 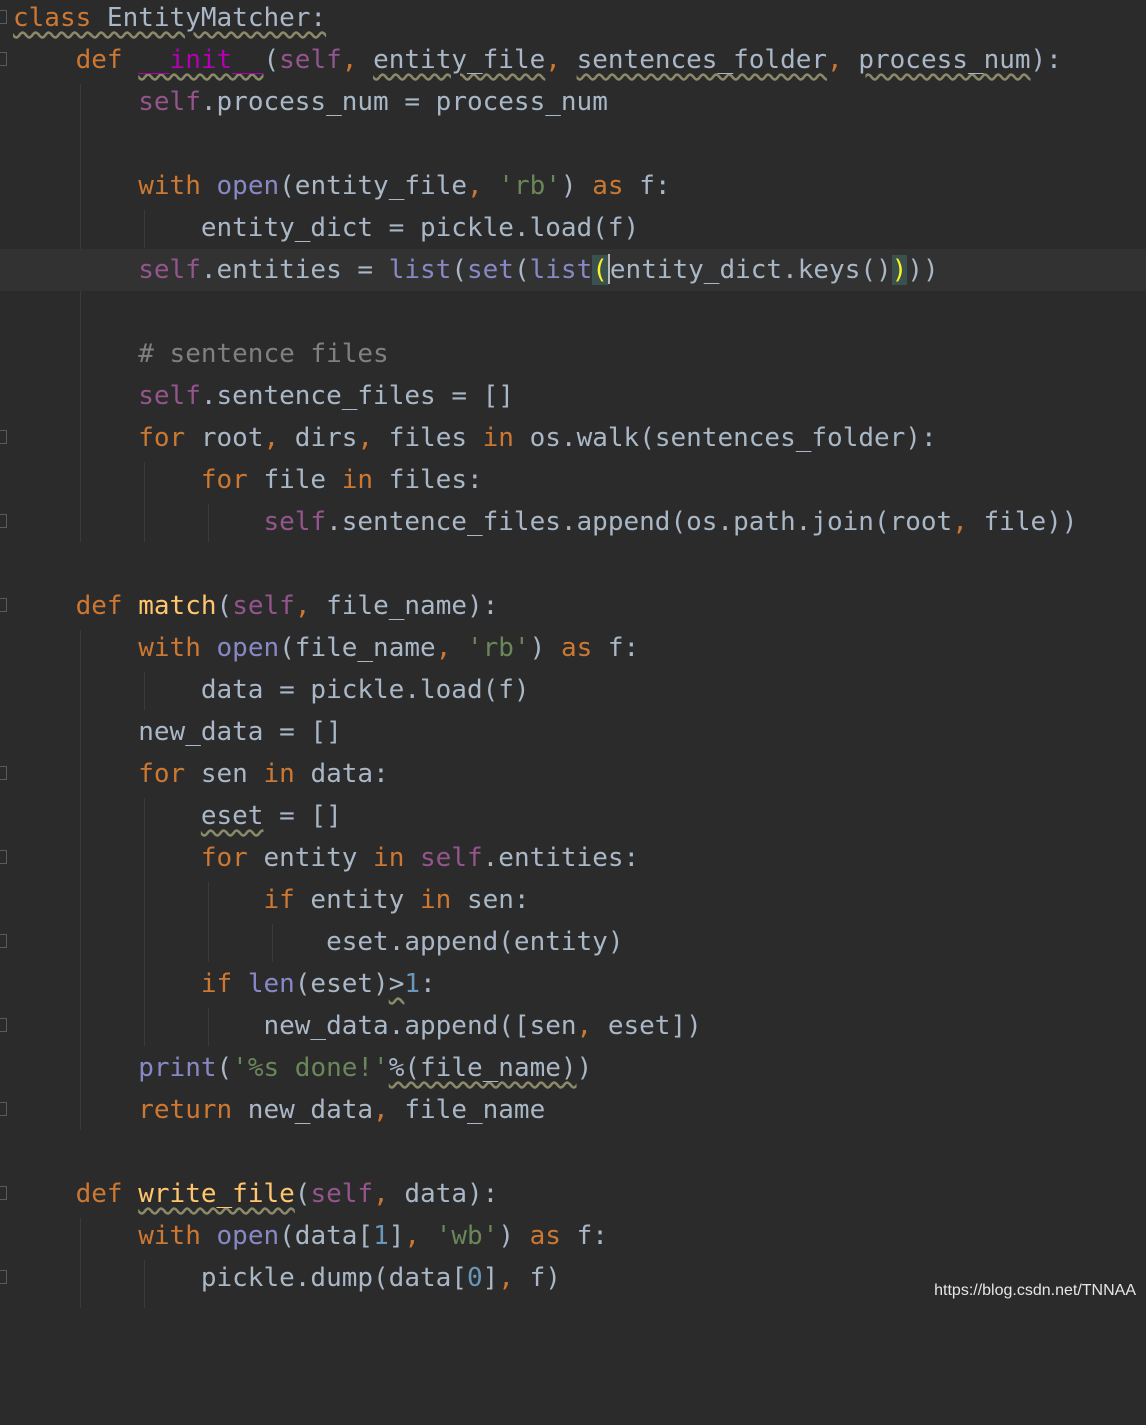 I want to click on token-text: os.walk(sentences_folder):, so click(x=725, y=438).